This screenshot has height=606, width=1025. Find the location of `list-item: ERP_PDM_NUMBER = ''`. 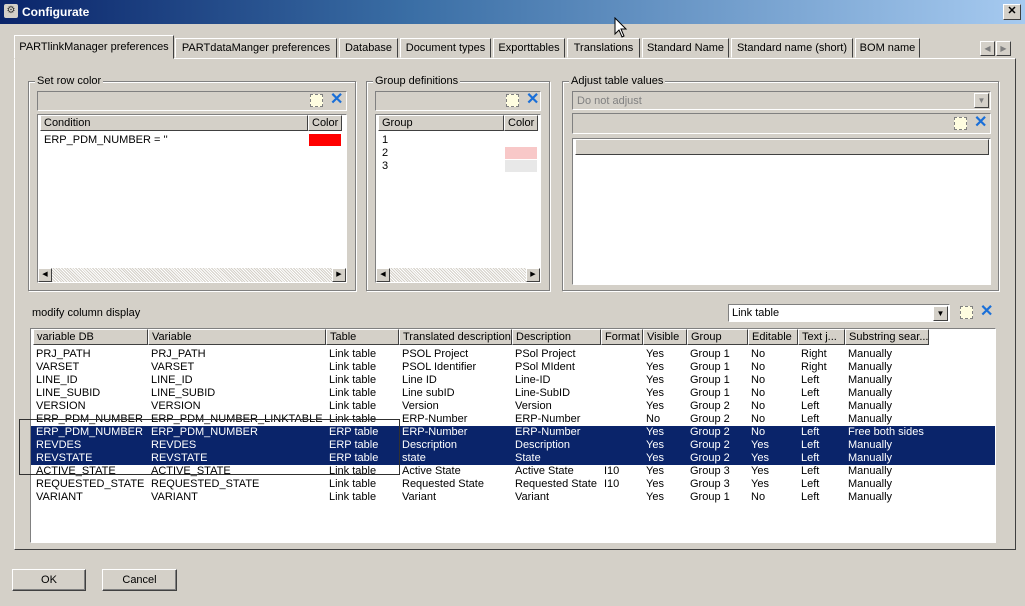

list-item: ERP_PDM_NUMBER = '' is located at coordinates (192, 140).